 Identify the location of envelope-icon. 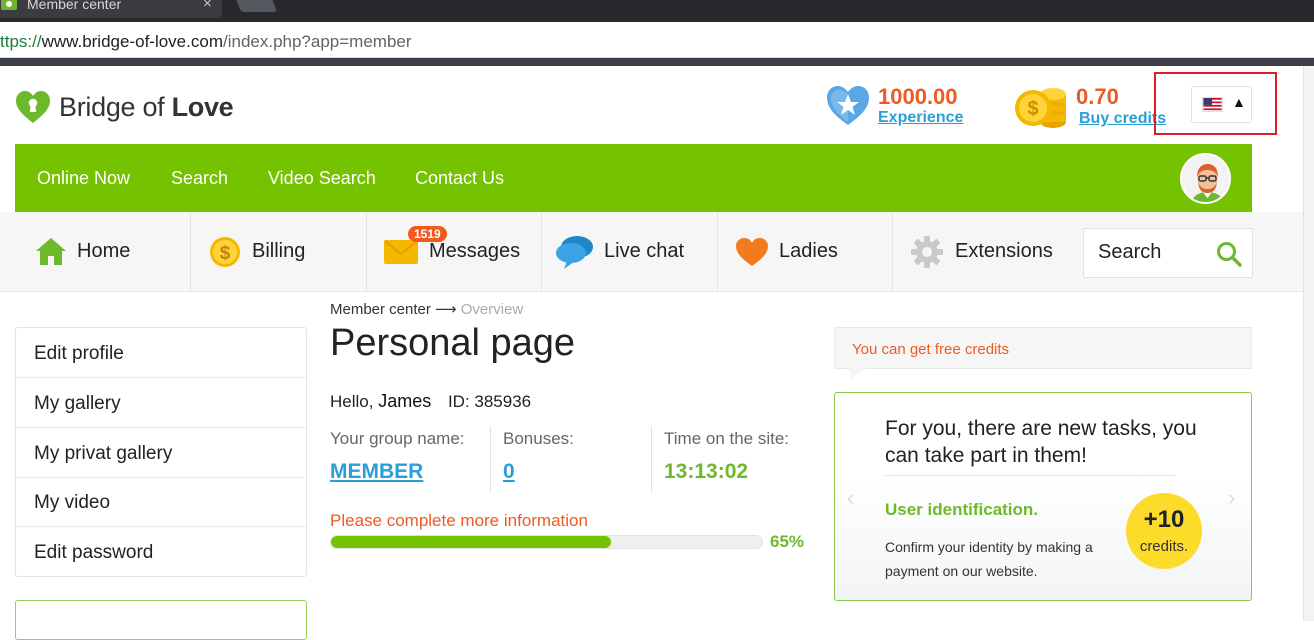
(401, 252).